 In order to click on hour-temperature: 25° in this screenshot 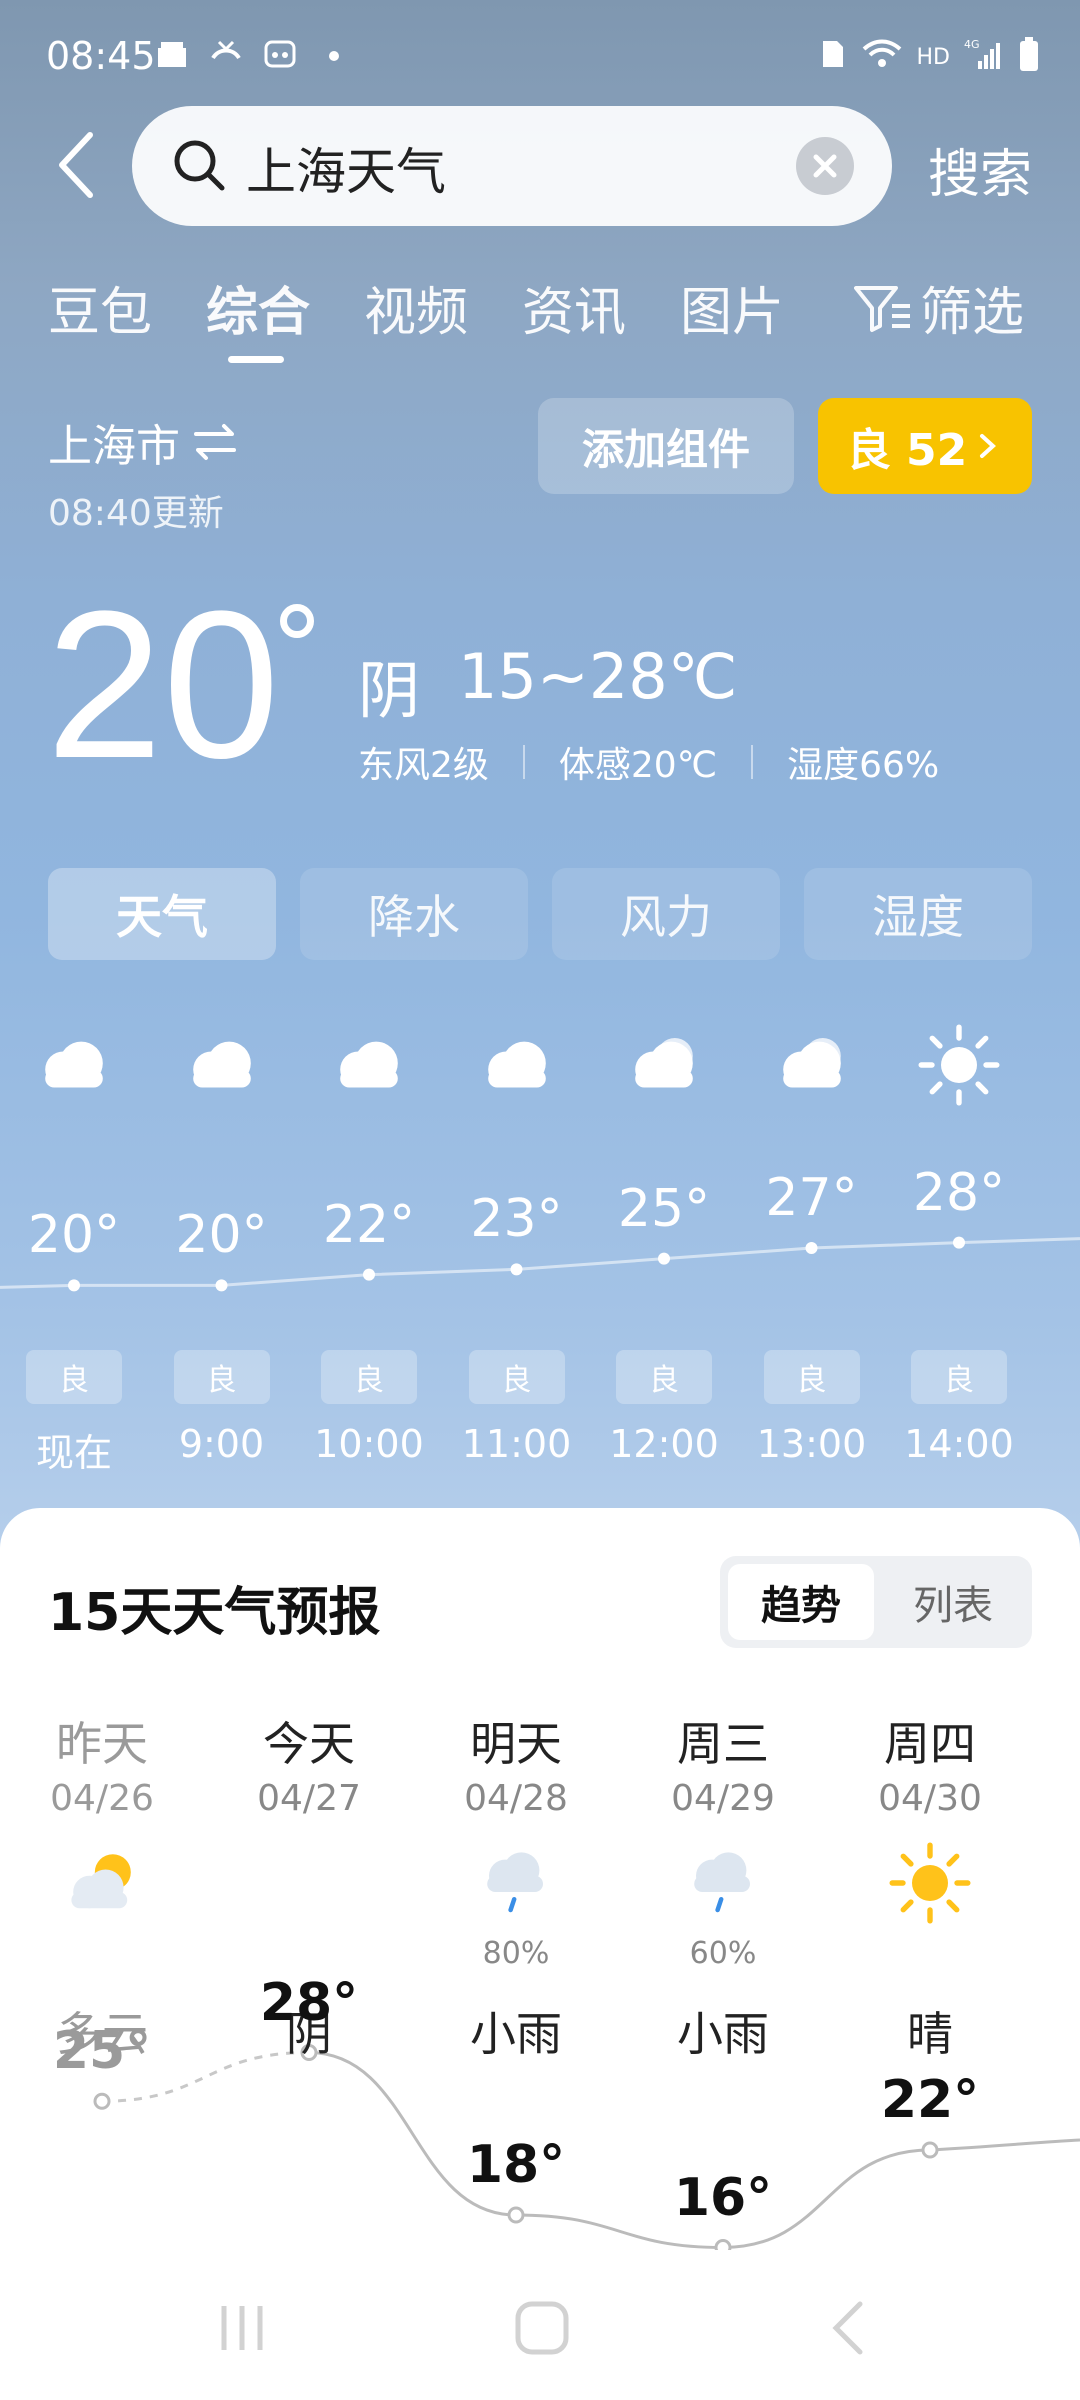, I will do `click(664, 1208)`.